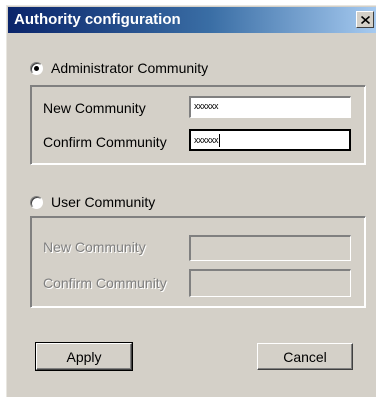 This screenshot has width=376, height=397. Describe the element at coordinates (270, 248) in the screenshot. I see `user-new-community-input` at that location.